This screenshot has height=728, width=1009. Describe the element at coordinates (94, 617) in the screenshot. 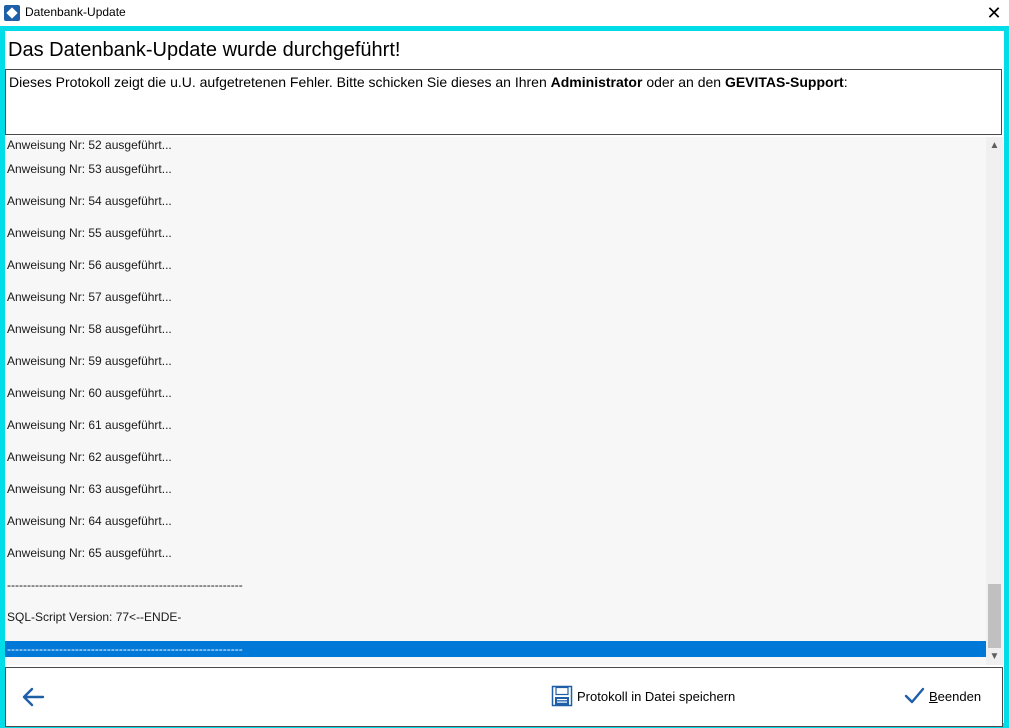

I see `log-line: SQL-Script Version: 77<--ENDE-` at that location.